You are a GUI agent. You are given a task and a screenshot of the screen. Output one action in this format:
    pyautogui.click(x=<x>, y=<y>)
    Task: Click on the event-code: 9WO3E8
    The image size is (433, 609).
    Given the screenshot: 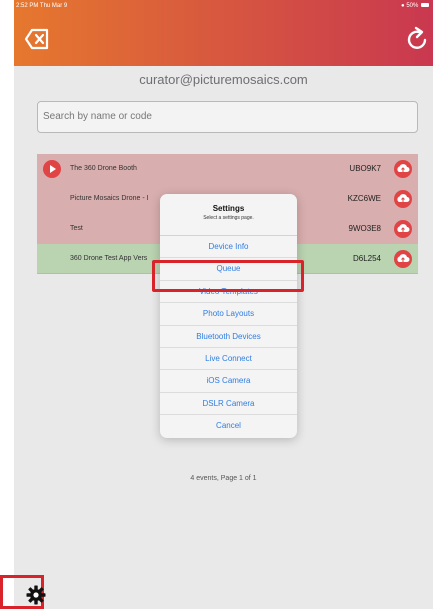 What is the action you would take?
    pyautogui.click(x=364, y=228)
    